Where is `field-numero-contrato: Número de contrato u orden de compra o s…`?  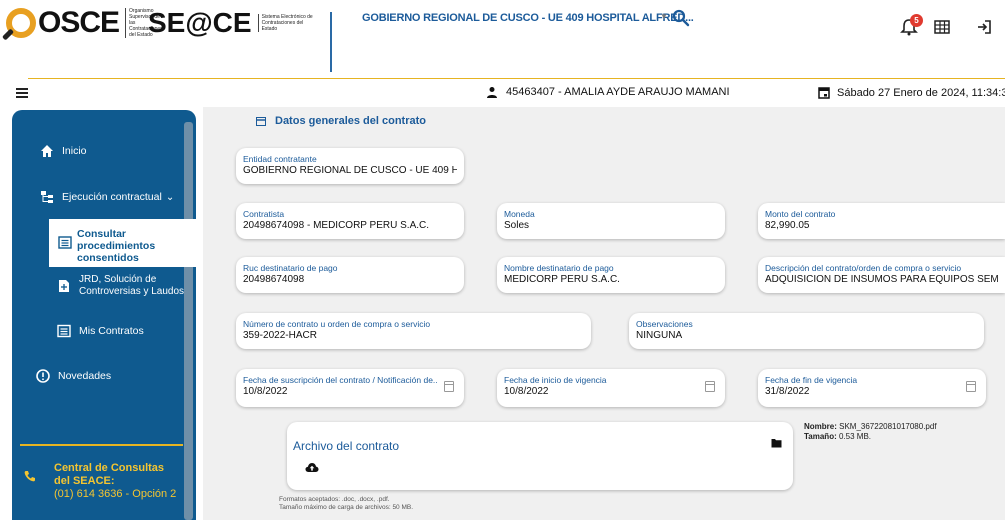
field-numero-contrato: Número de contrato u orden de compra o s… is located at coordinates (413, 331).